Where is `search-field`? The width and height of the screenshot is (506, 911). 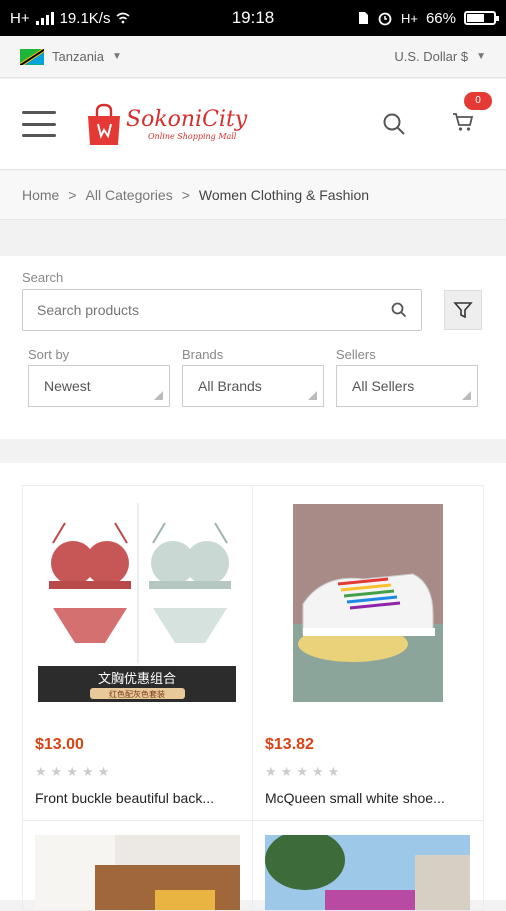
search-field is located at coordinates (222, 310).